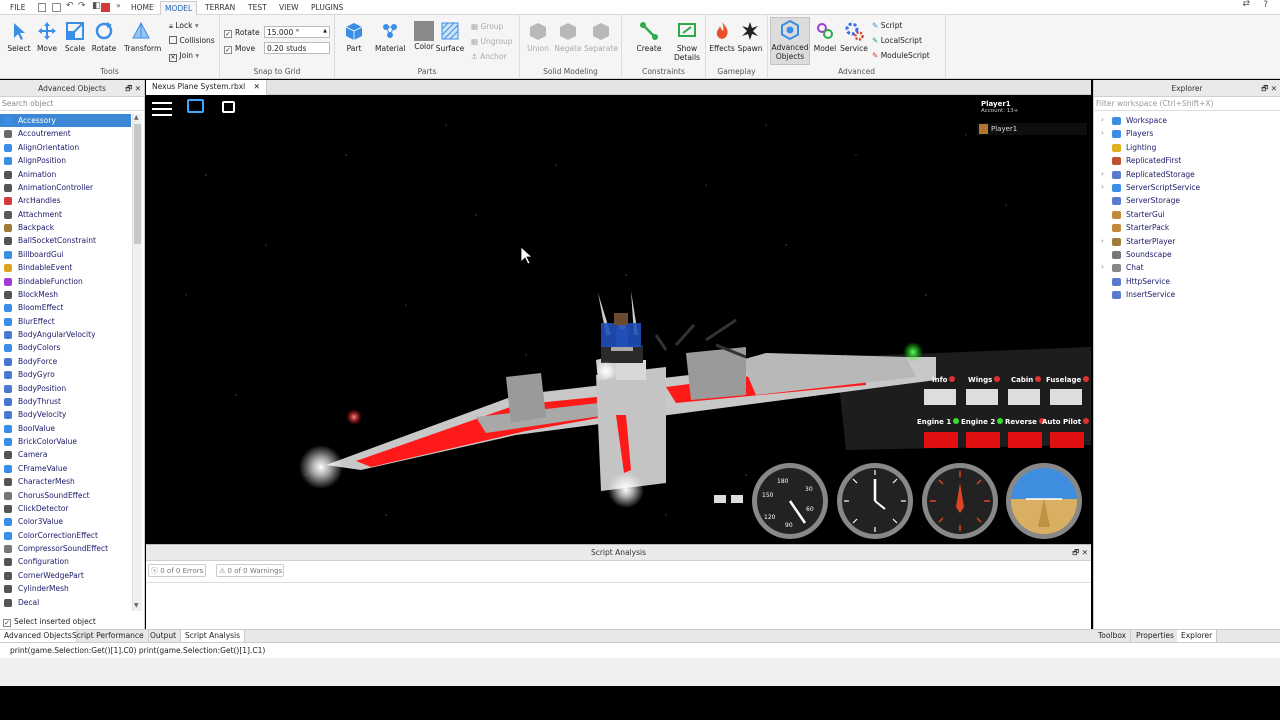 The image size is (1280, 720). Describe the element at coordinates (65, 602) in the screenshot. I see `object-list-item: Decal` at that location.